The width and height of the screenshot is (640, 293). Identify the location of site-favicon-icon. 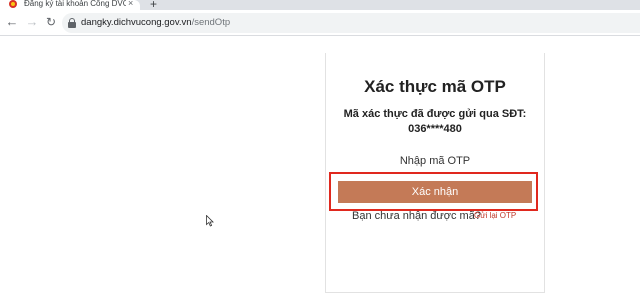
(13, 4).